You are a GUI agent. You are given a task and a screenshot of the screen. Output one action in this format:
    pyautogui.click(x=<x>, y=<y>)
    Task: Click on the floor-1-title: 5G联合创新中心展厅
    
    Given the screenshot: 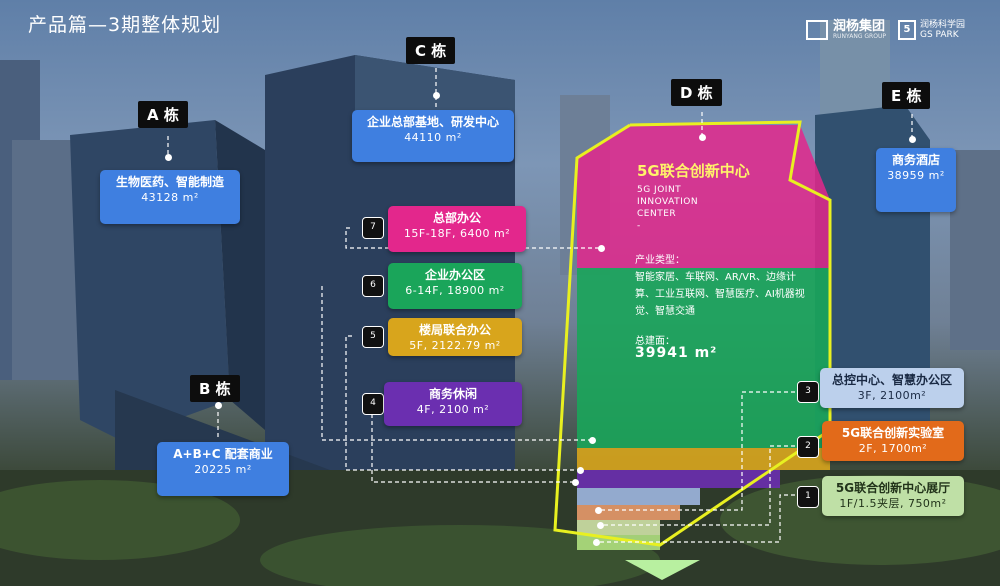 What is the action you would take?
    pyautogui.click(x=893, y=488)
    